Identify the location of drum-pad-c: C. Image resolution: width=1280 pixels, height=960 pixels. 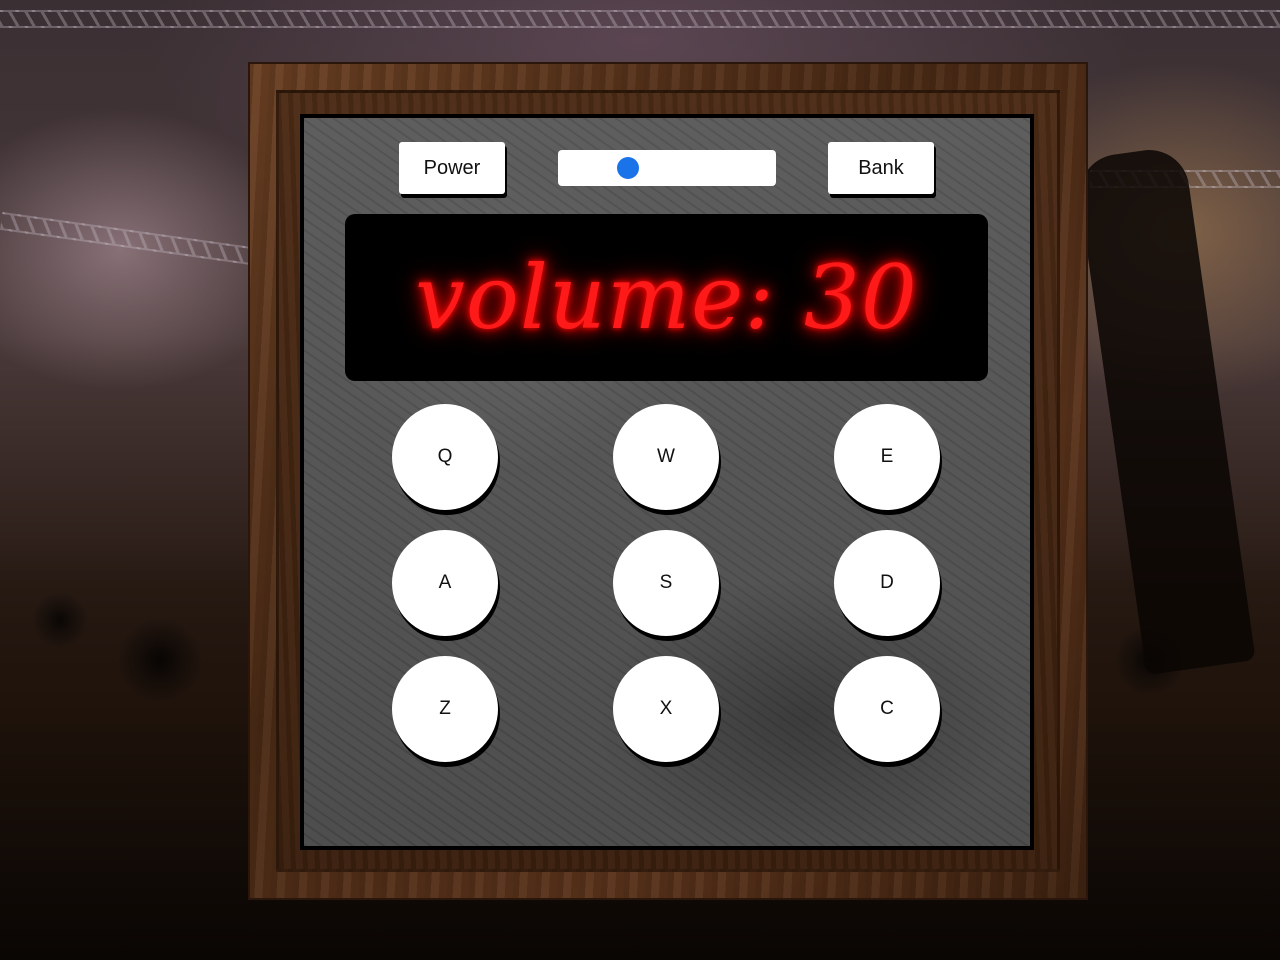
(887, 709).